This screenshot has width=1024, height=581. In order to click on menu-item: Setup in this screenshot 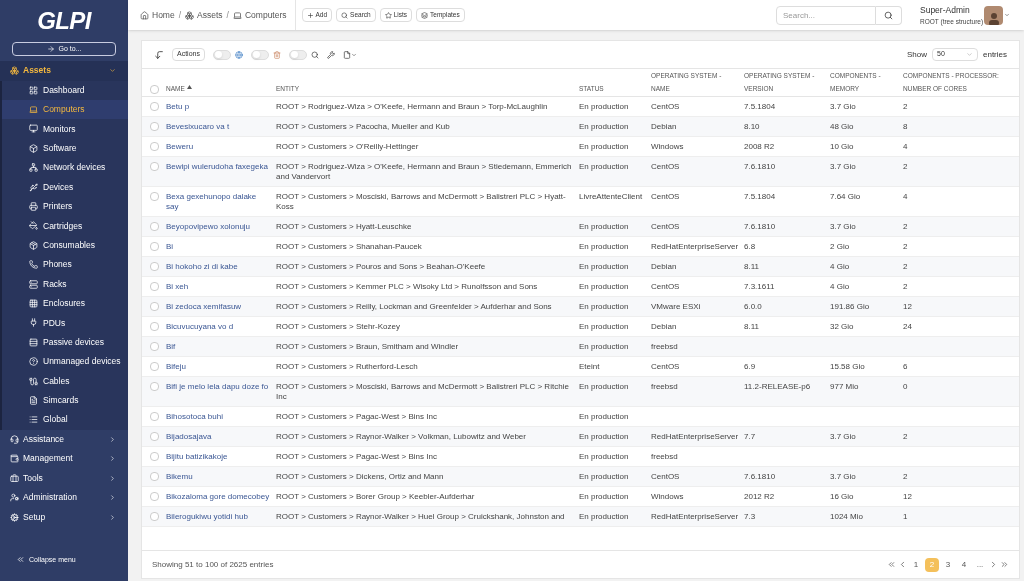, I will do `click(64, 517)`.